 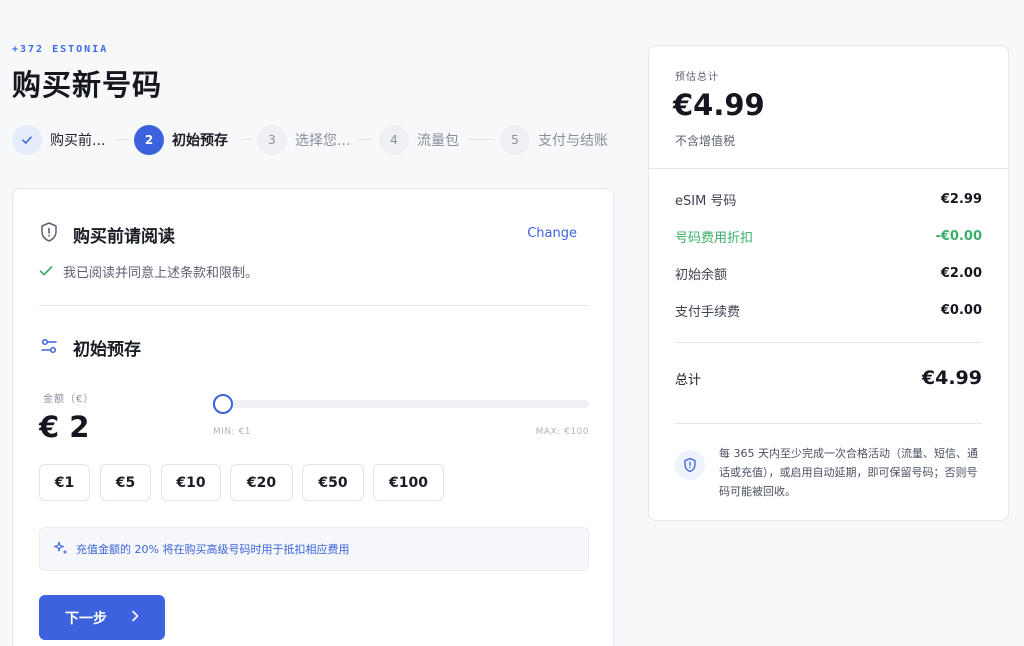 What do you see at coordinates (573, 141) in the screenshot?
I see `step-5-label: 支付与结账` at bounding box center [573, 141].